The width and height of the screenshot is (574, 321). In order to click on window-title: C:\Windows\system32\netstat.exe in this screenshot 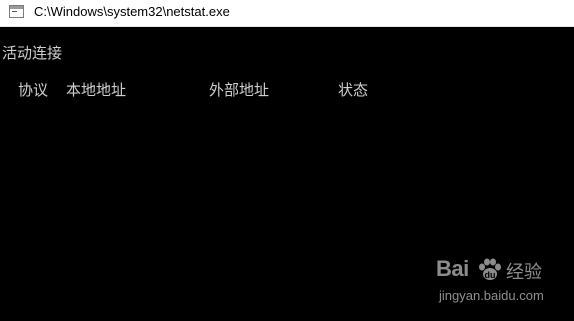, I will do `click(132, 11)`.